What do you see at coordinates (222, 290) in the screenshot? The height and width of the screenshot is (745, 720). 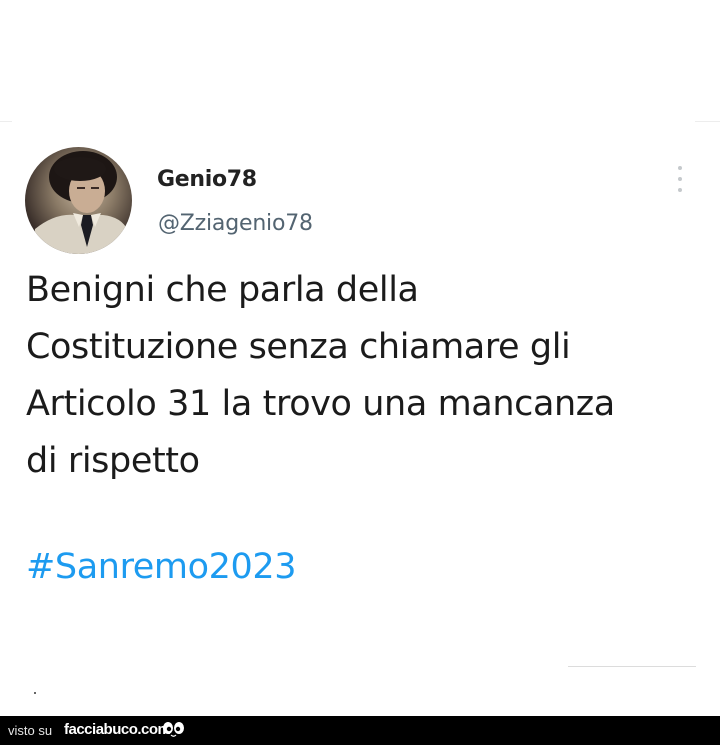 I see `tweet-text-line: Benigni che parla della` at bounding box center [222, 290].